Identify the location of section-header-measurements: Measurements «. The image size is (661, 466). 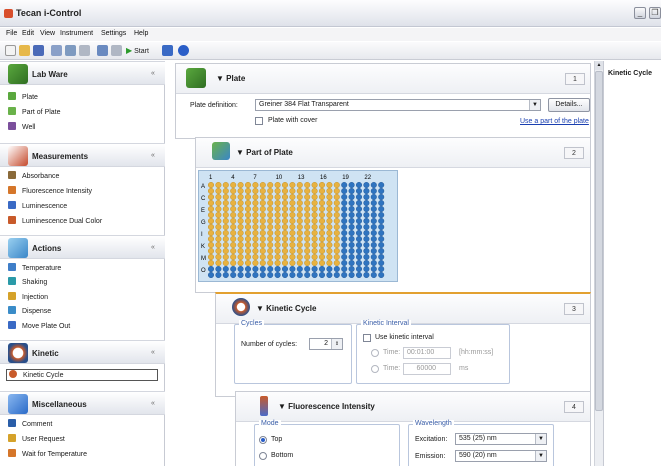
(82, 155).